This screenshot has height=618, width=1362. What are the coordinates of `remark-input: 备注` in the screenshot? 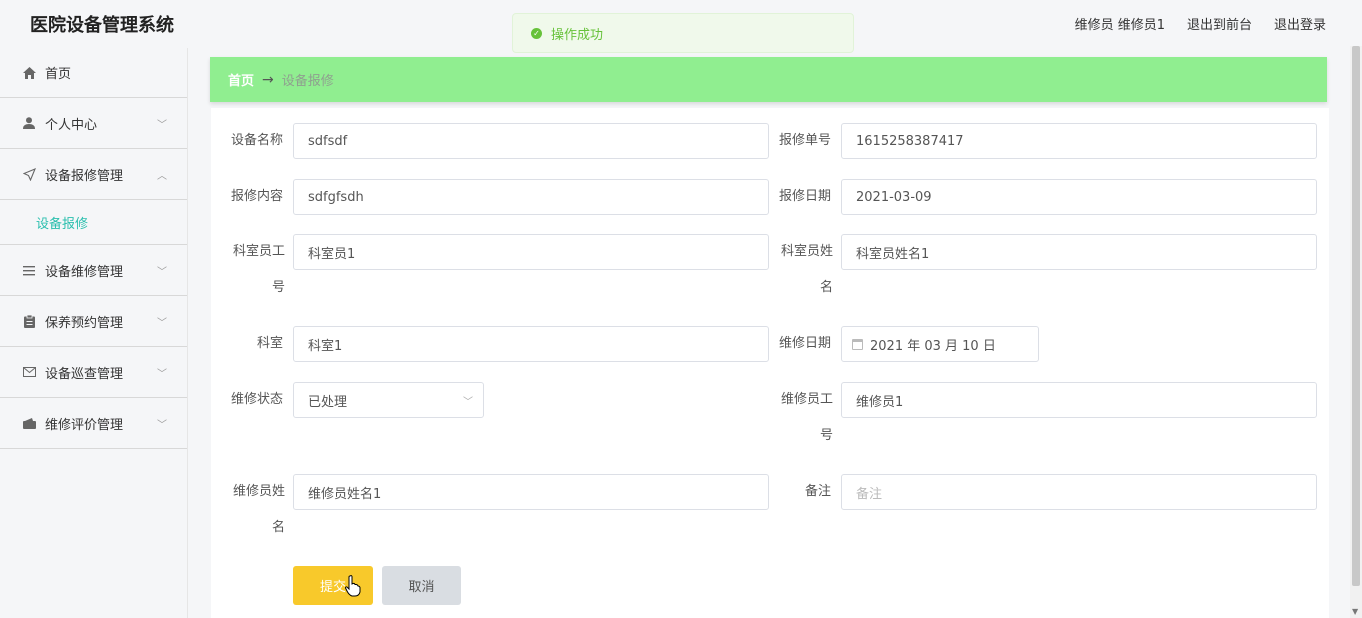 It's located at (1079, 492).